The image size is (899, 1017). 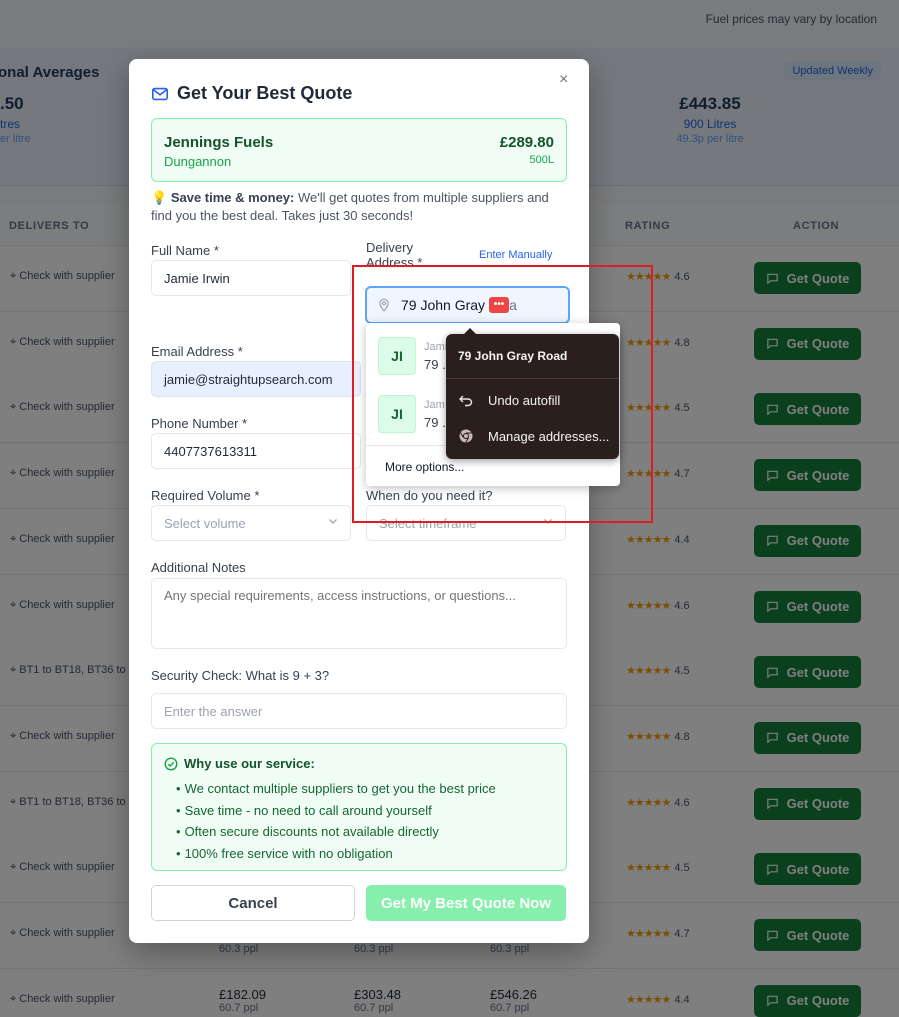 What do you see at coordinates (160, 93) in the screenshot?
I see `mail-icon` at bounding box center [160, 93].